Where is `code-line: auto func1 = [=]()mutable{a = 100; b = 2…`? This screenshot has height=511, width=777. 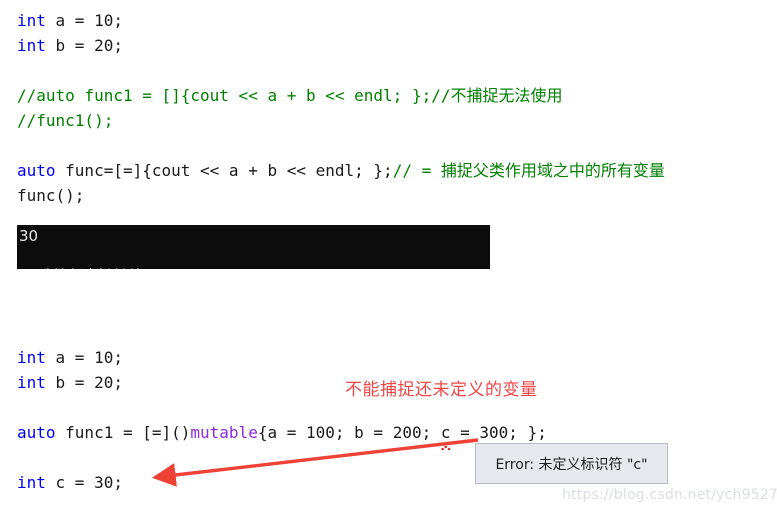
code-line: auto func1 = [=]()mutable{a = 100; b = 2… is located at coordinates (282, 435).